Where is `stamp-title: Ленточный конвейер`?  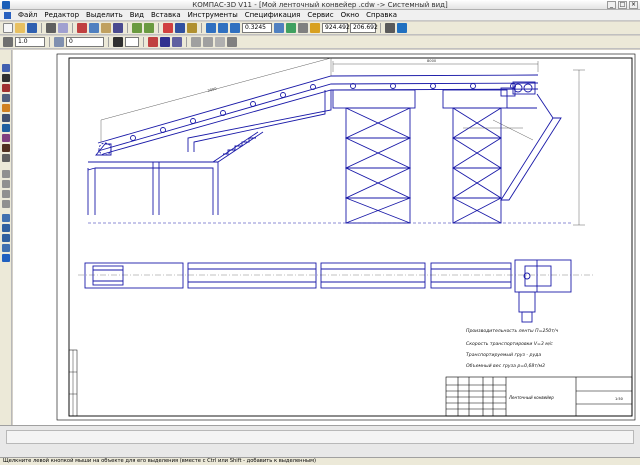 stamp-title: Ленточный конвейер is located at coordinates (531, 397).